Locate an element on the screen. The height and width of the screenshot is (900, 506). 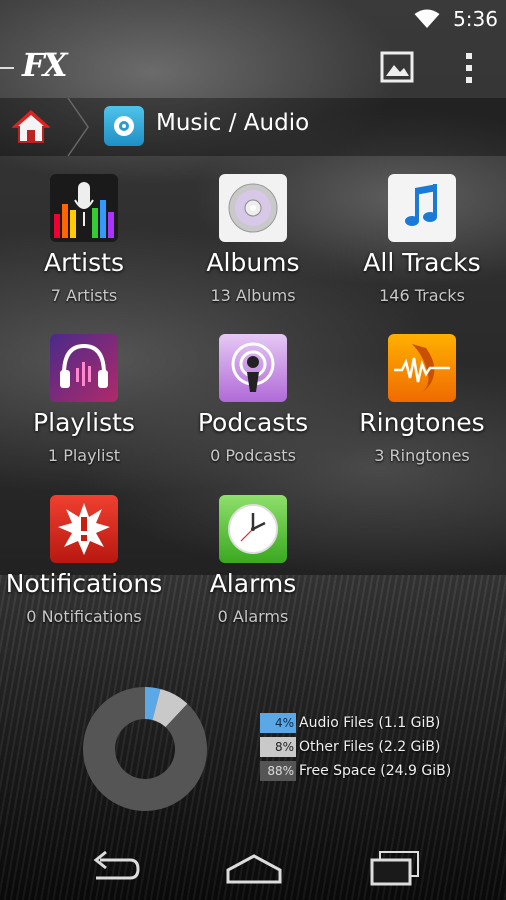
category-label: Albums is located at coordinates (253, 262).